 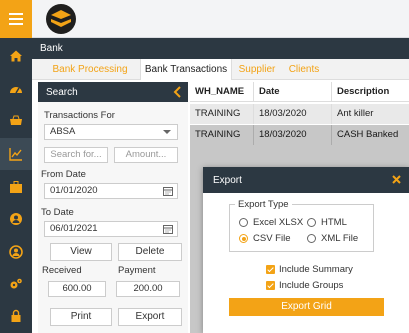 I want to click on nav-dashboard, so click(x=16, y=90).